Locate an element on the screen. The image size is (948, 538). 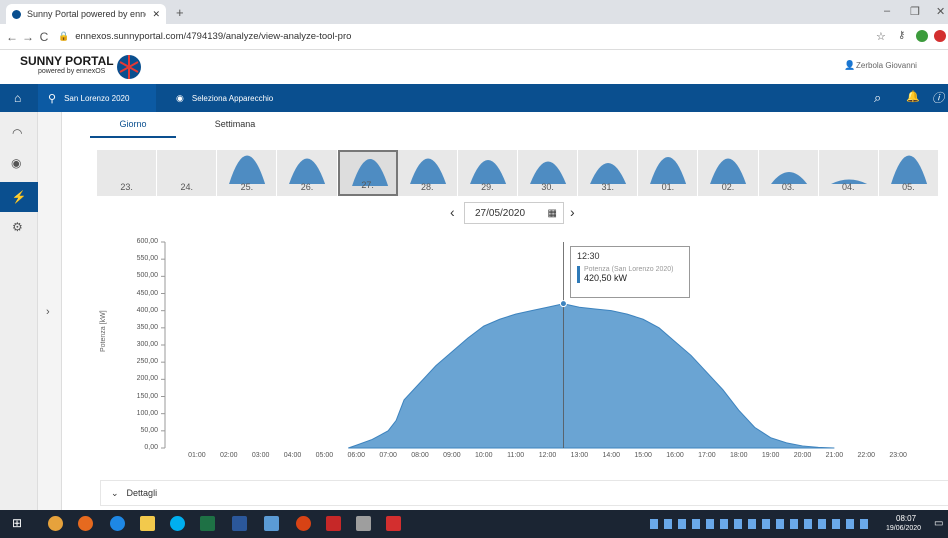
pdf-icon is located at coordinates (393, 523).